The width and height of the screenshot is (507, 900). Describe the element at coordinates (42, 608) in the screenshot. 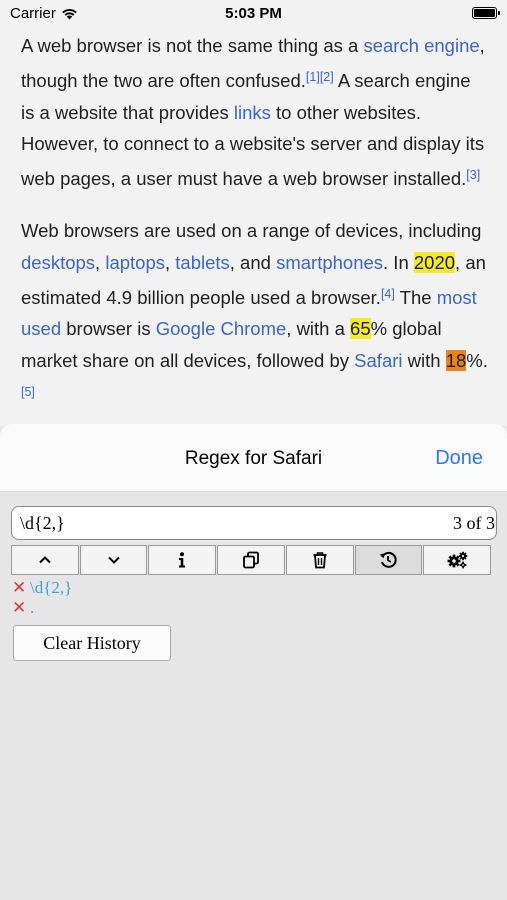

I see `history-item: ✕ .` at that location.